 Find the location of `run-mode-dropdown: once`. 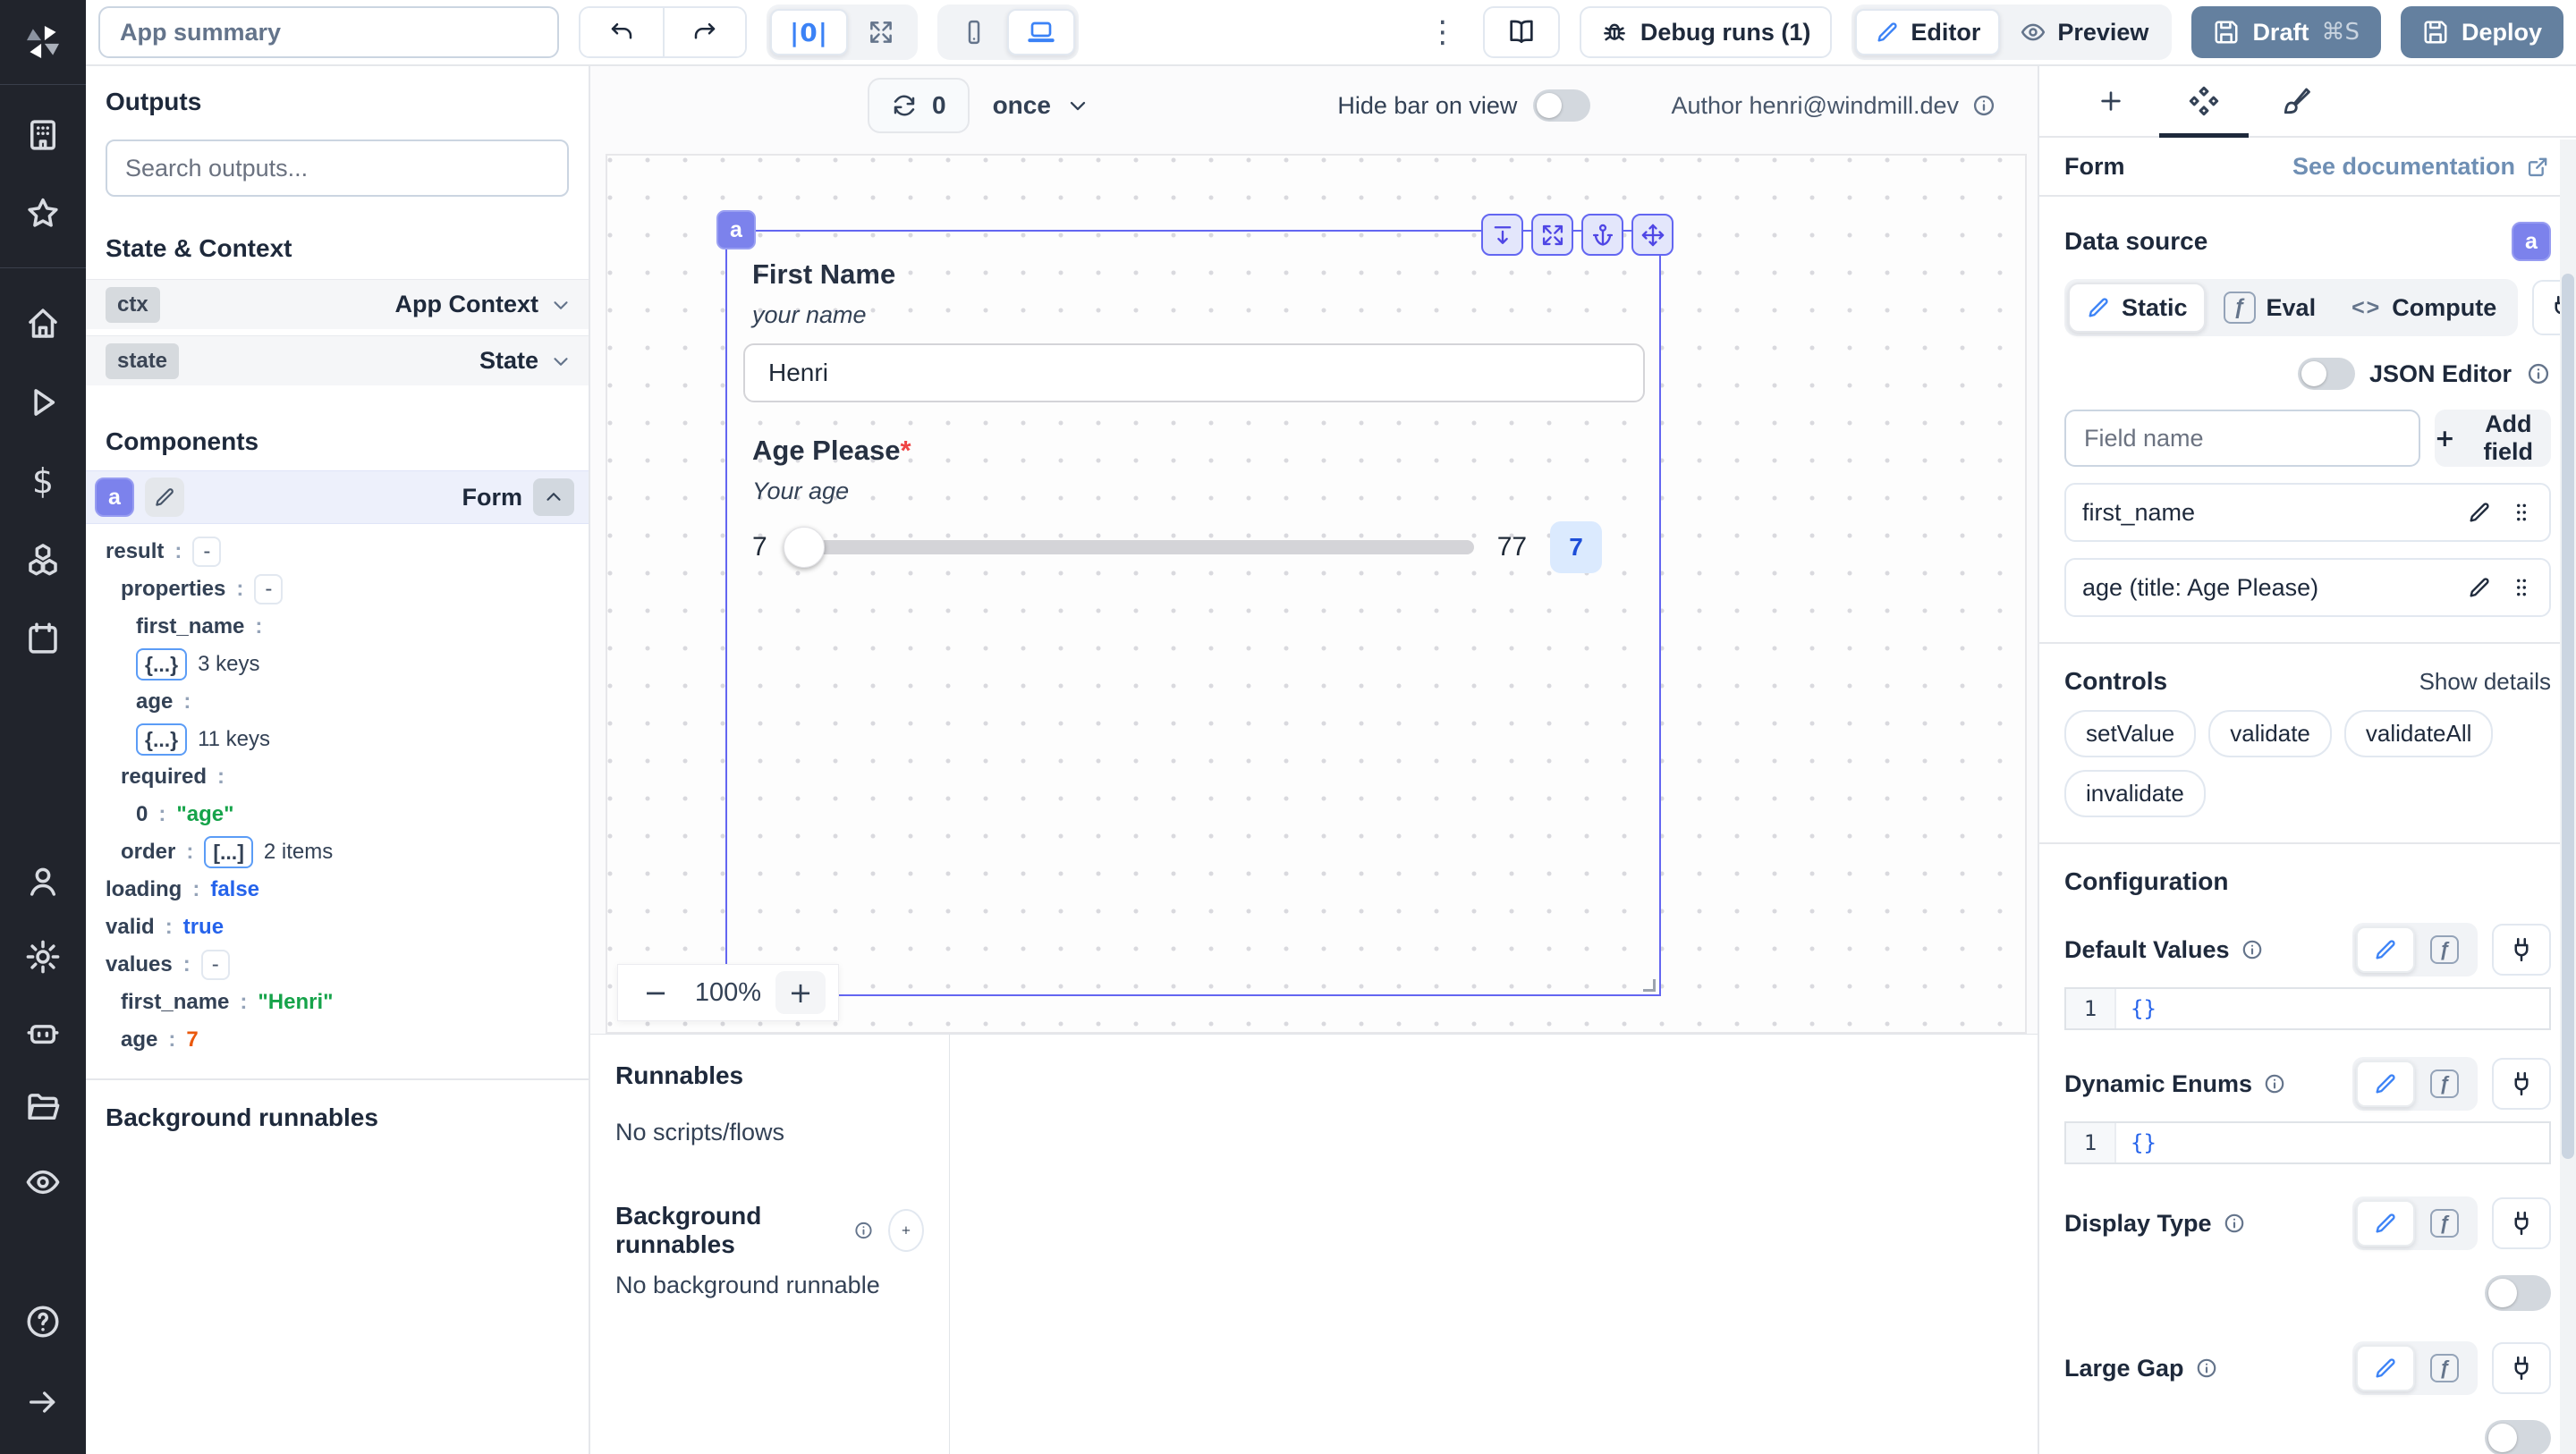

run-mode-dropdown: once is located at coordinates (1041, 106).